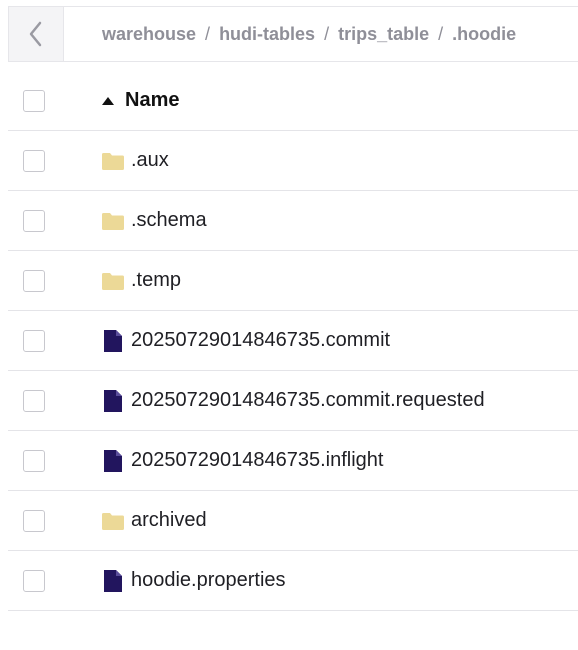 This screenshot has height=650, width=578. I want to click on table-row: .schema, so click(293, 221).